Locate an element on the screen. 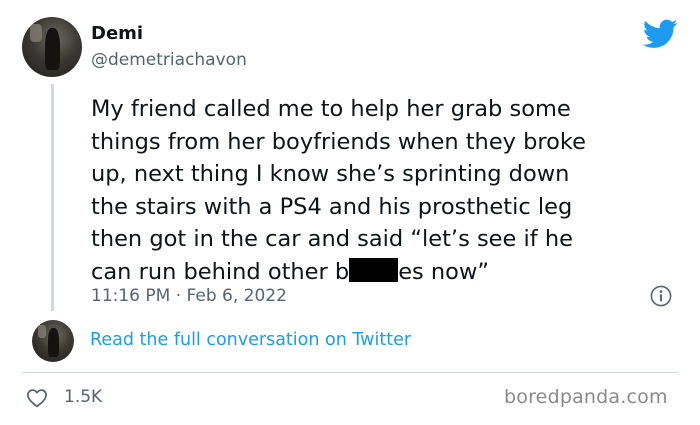  tweet-timestamp: 11:16 PM · Feb 6, 2022 is located at coordinates (189, 296).